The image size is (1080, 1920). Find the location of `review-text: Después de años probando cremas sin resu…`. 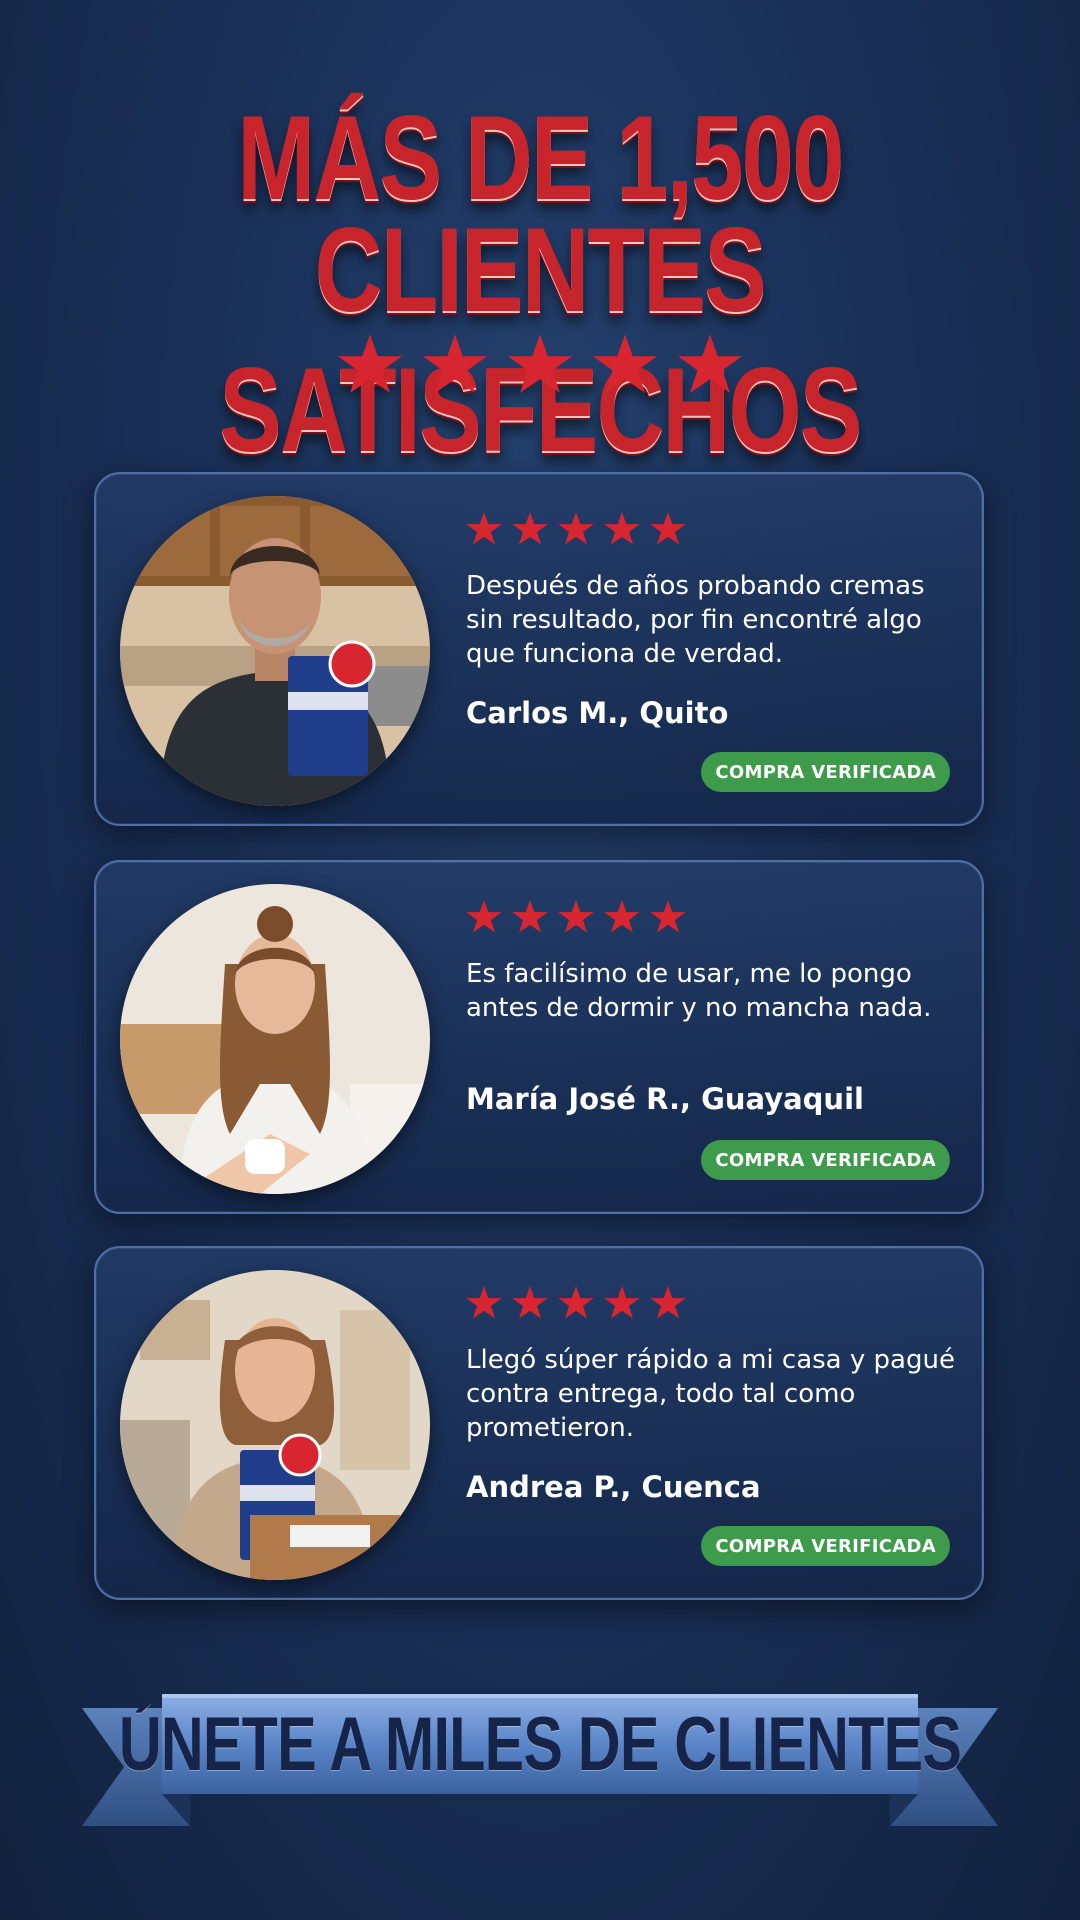

review-text: Después de años probando cremas sin resu… is located at coordinates (695, 620).